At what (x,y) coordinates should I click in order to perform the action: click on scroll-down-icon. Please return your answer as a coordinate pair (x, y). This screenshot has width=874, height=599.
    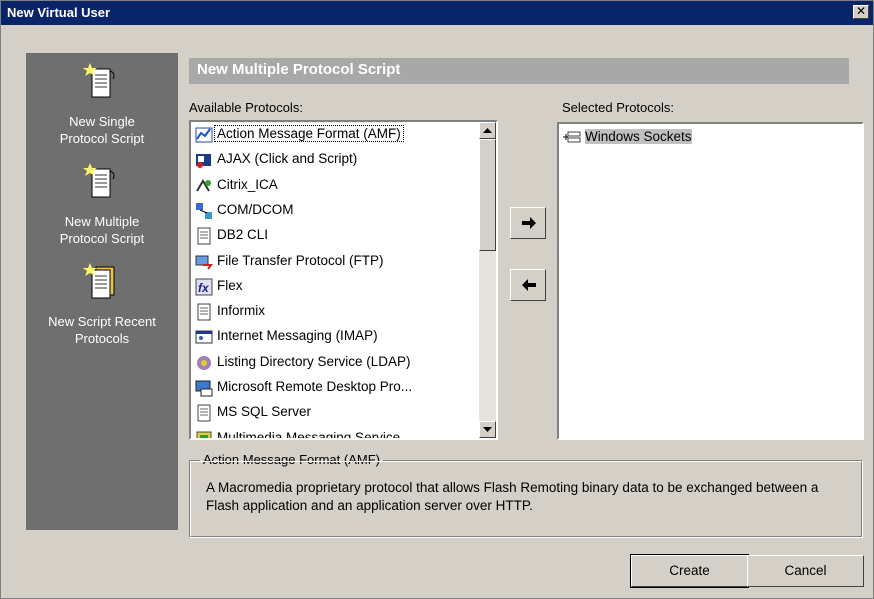
    Looking at the image, I should click on (487, 429).